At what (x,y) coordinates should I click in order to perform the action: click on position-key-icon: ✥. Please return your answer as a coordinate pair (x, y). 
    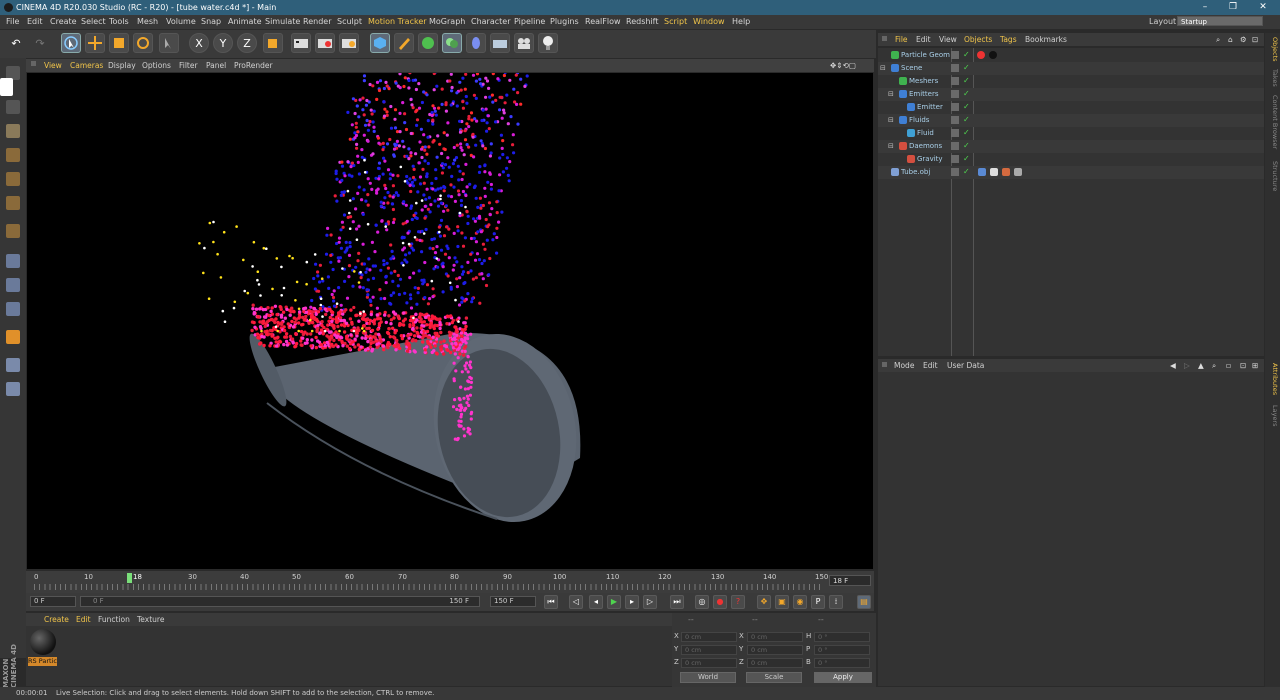
    Looking at the image, I should click on (764, 602).